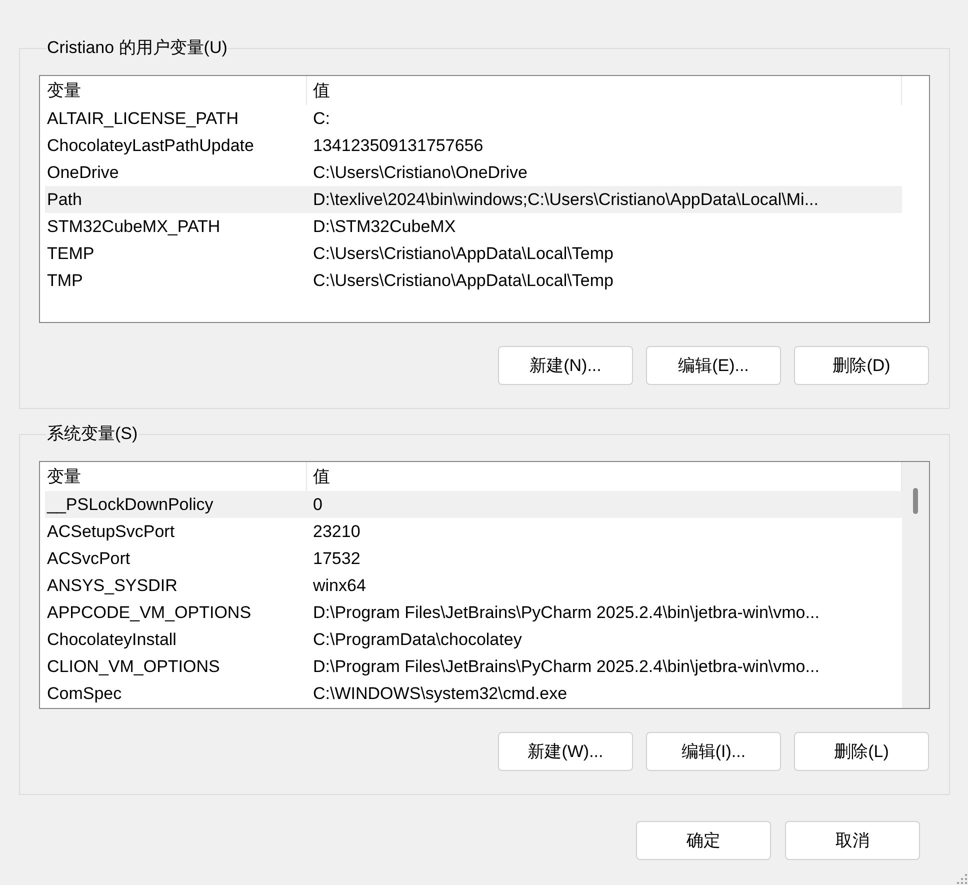 The width and height of the screenshot is (968, 885). I want to click on group-title: 系统变量(S), so click(92, 434).